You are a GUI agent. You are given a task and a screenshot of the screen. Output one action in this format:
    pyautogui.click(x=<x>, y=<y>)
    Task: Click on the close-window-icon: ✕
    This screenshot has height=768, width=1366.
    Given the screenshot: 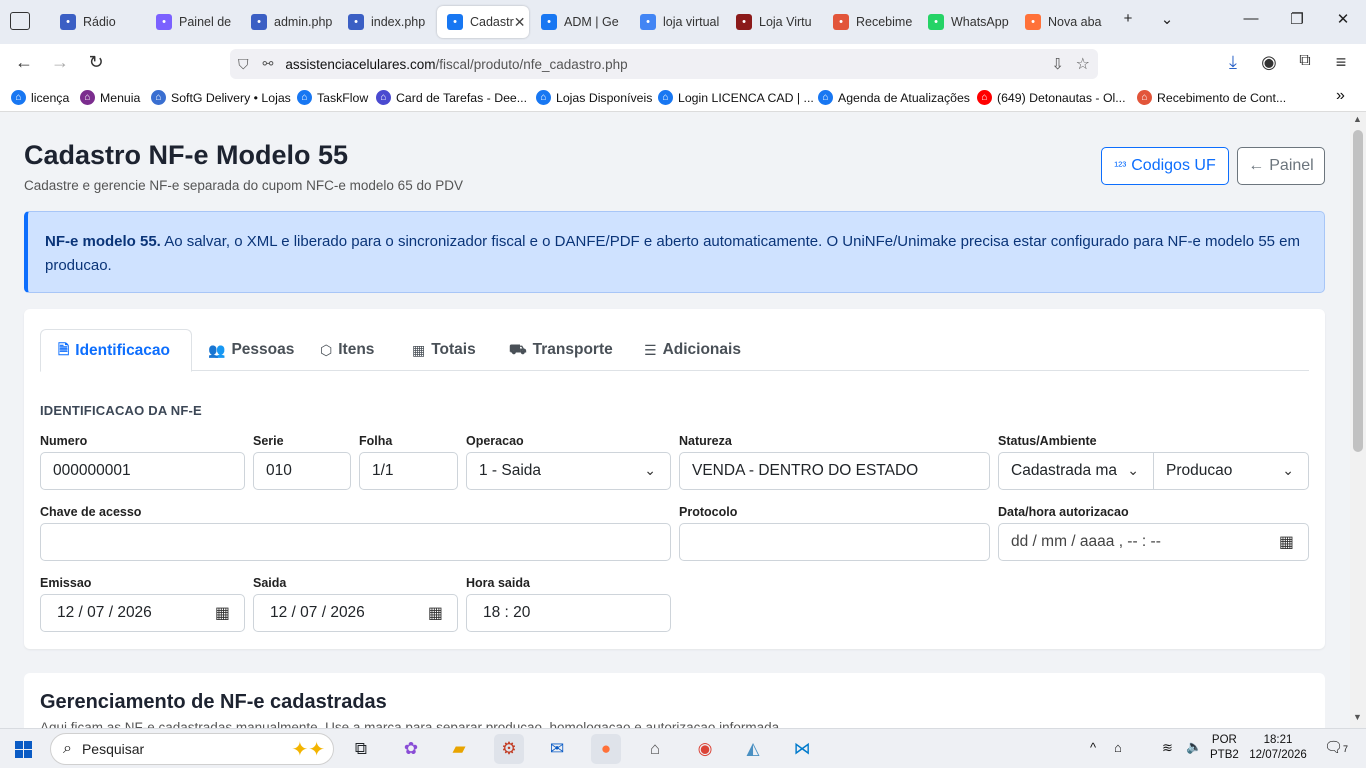 What is the action you would take?
    pyautogui.click(x=1343, y=19)
    